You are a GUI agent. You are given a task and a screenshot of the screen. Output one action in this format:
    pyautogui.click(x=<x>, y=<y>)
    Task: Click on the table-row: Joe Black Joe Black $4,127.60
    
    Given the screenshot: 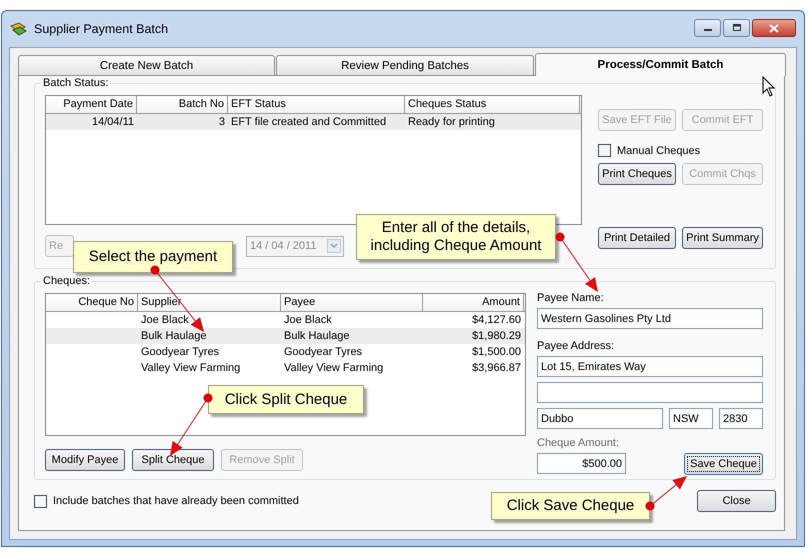 What is the action you would take?
    pyautogui.click(x=285, y=320)
    